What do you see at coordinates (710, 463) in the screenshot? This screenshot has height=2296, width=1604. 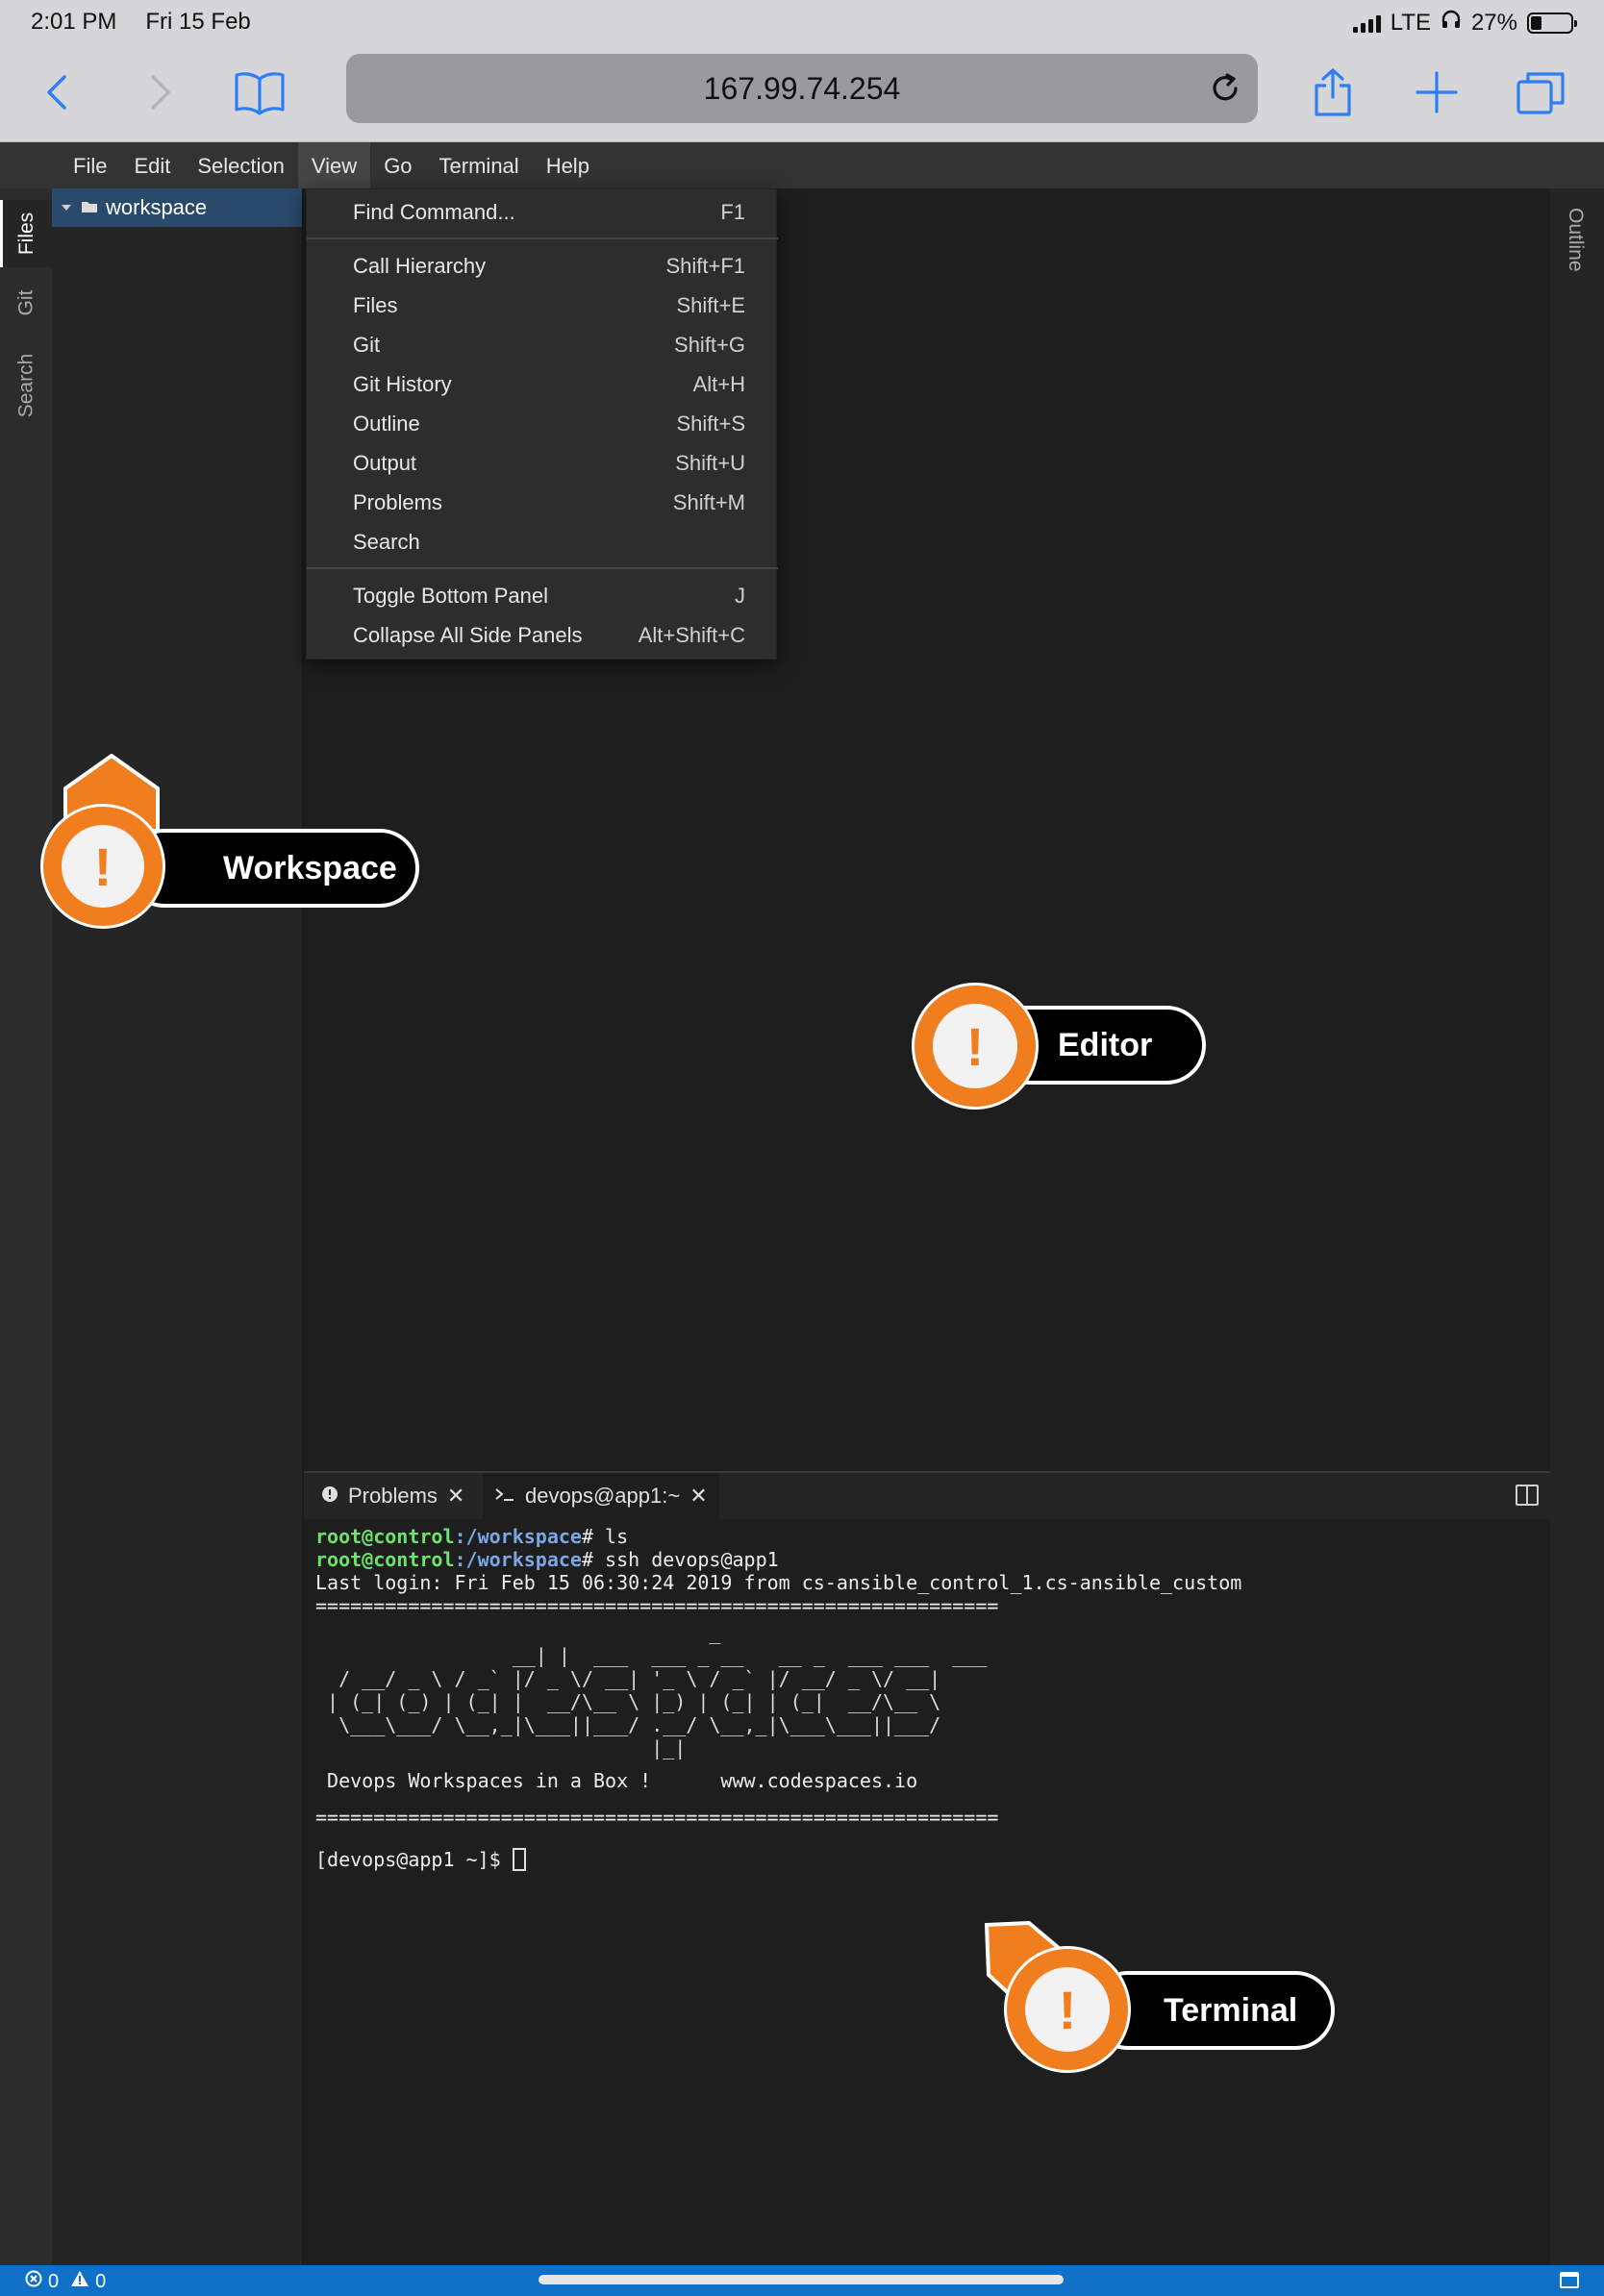 I see `menu-item-shortcut: Shift+U` at bounding box center [710, 463].